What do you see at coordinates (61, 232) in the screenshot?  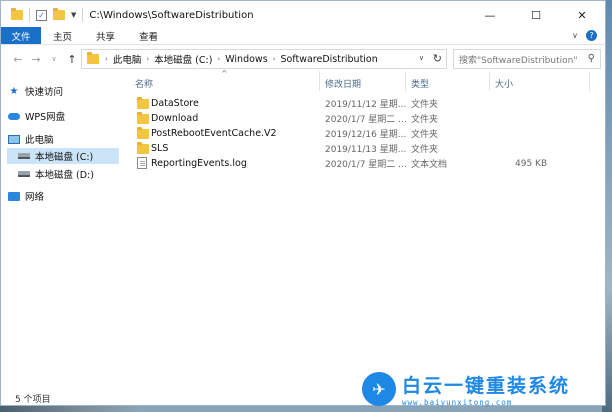 I see `navigation-pane: ★ 快速访问 WPS网盘 此电脑 本地磁盘 (C:) 本地磁盘 (D:) 网络` at bounding box center [61, 232].